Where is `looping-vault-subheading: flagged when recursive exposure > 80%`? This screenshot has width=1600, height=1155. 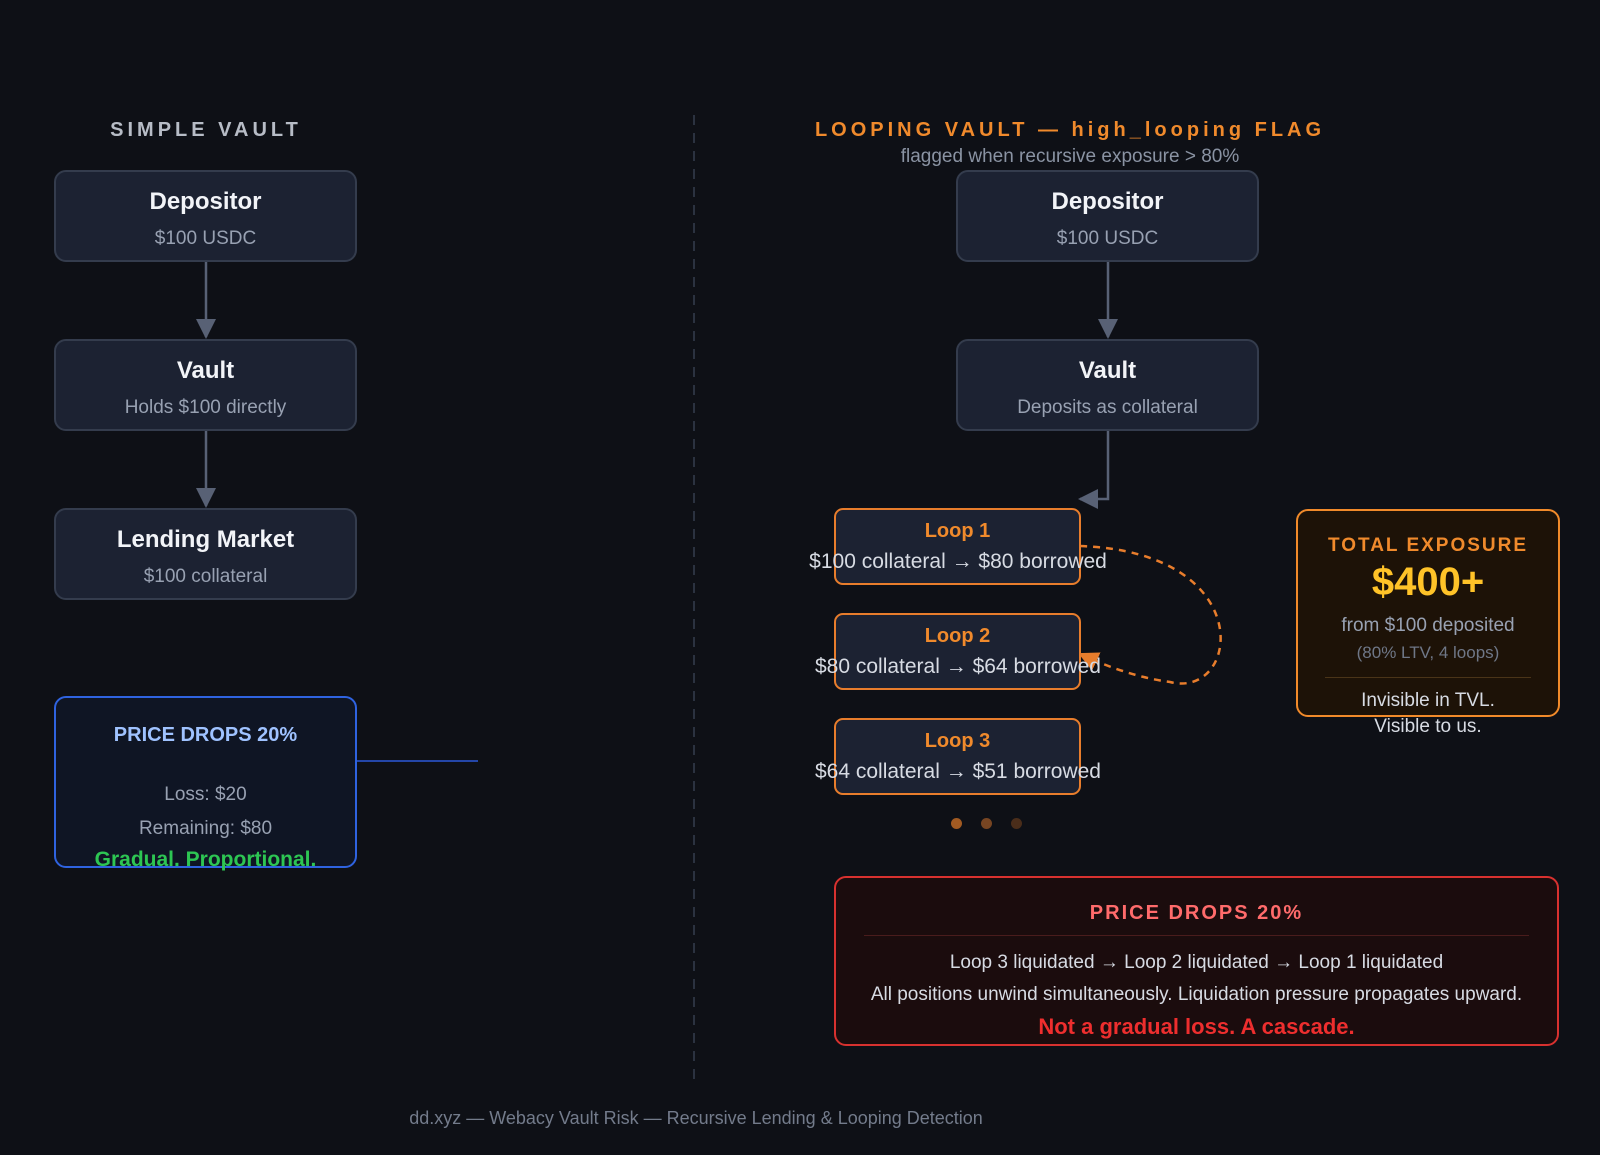 looping-vault-subheading: flagged when recursive exposure > 80% is located at coordinates (1070, 156).